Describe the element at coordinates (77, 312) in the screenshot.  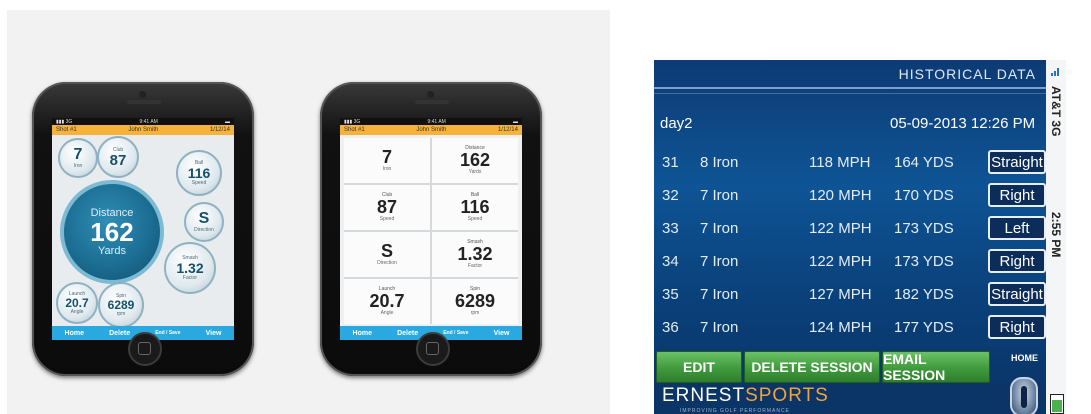
I see `launch-sub: Angle` at that location.